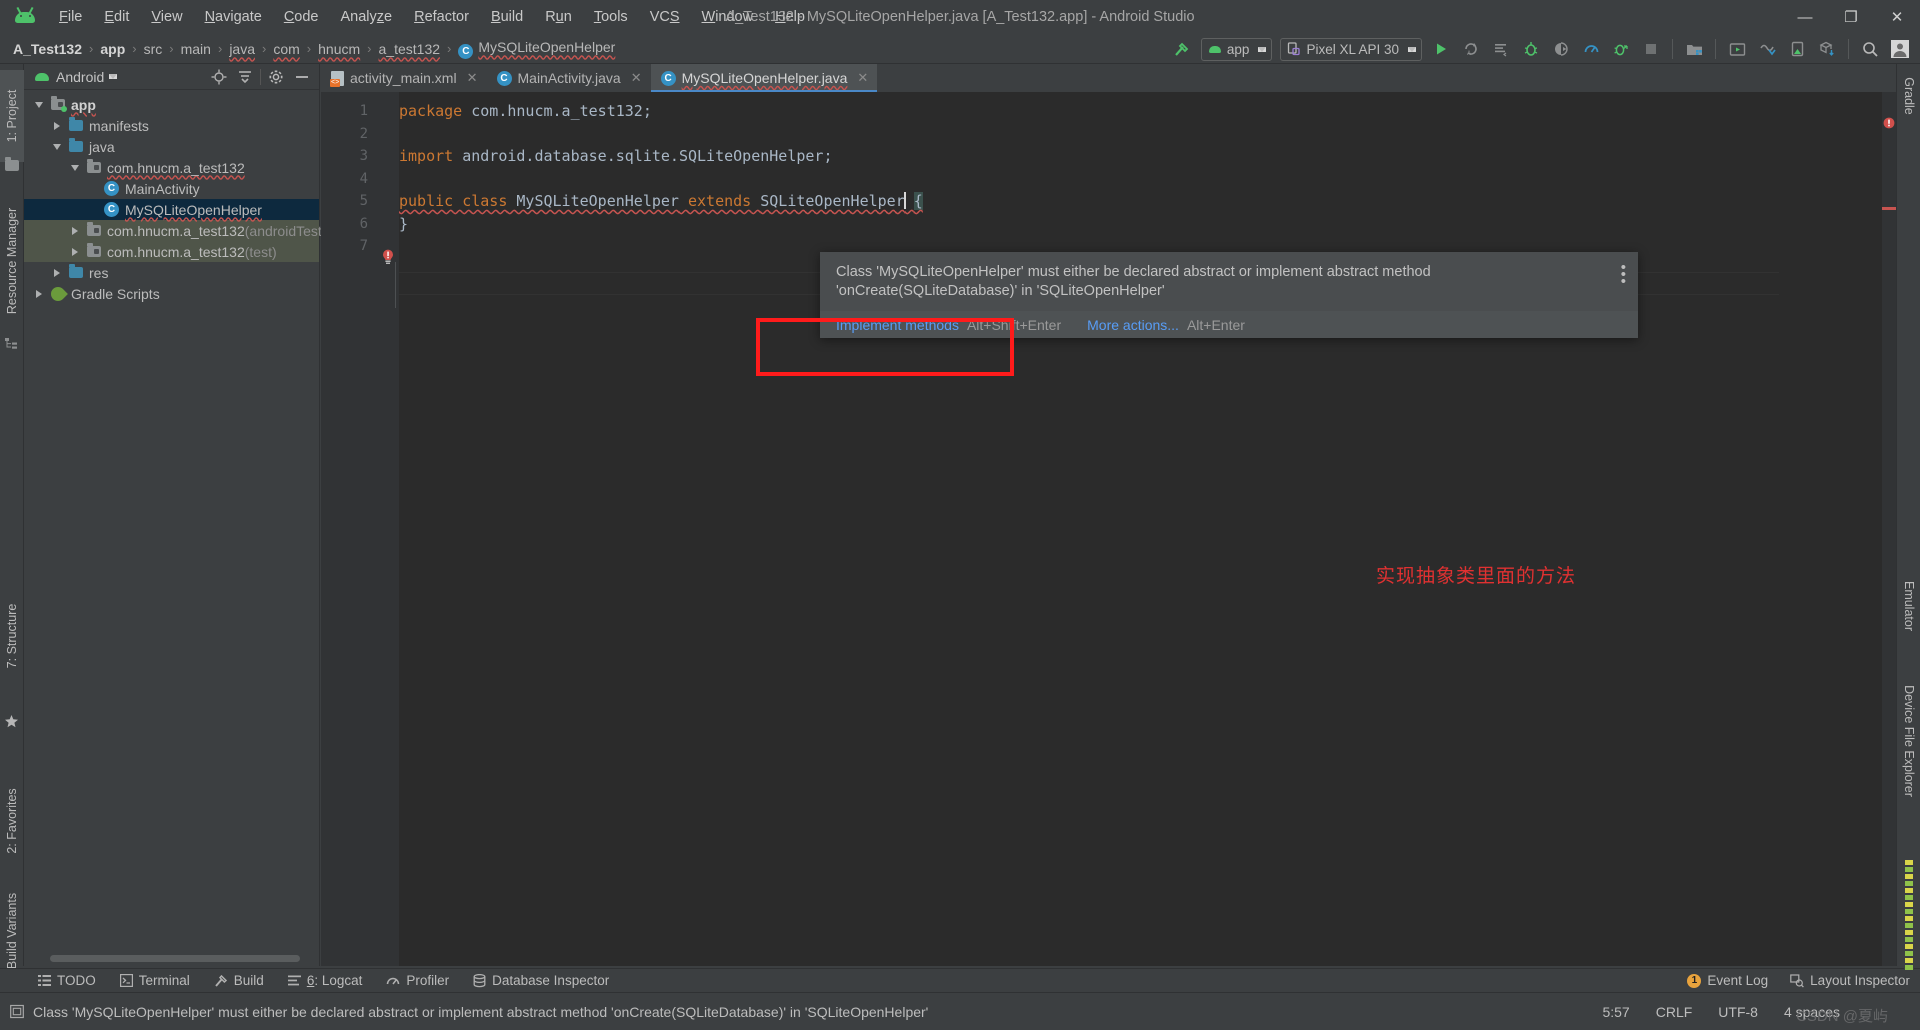 The height and width of the screenshot is (1030, 1920). Describe the element at coordinates (417, 980) in the screenshot. I see `tool-button-profiler: Profiler` at that location.